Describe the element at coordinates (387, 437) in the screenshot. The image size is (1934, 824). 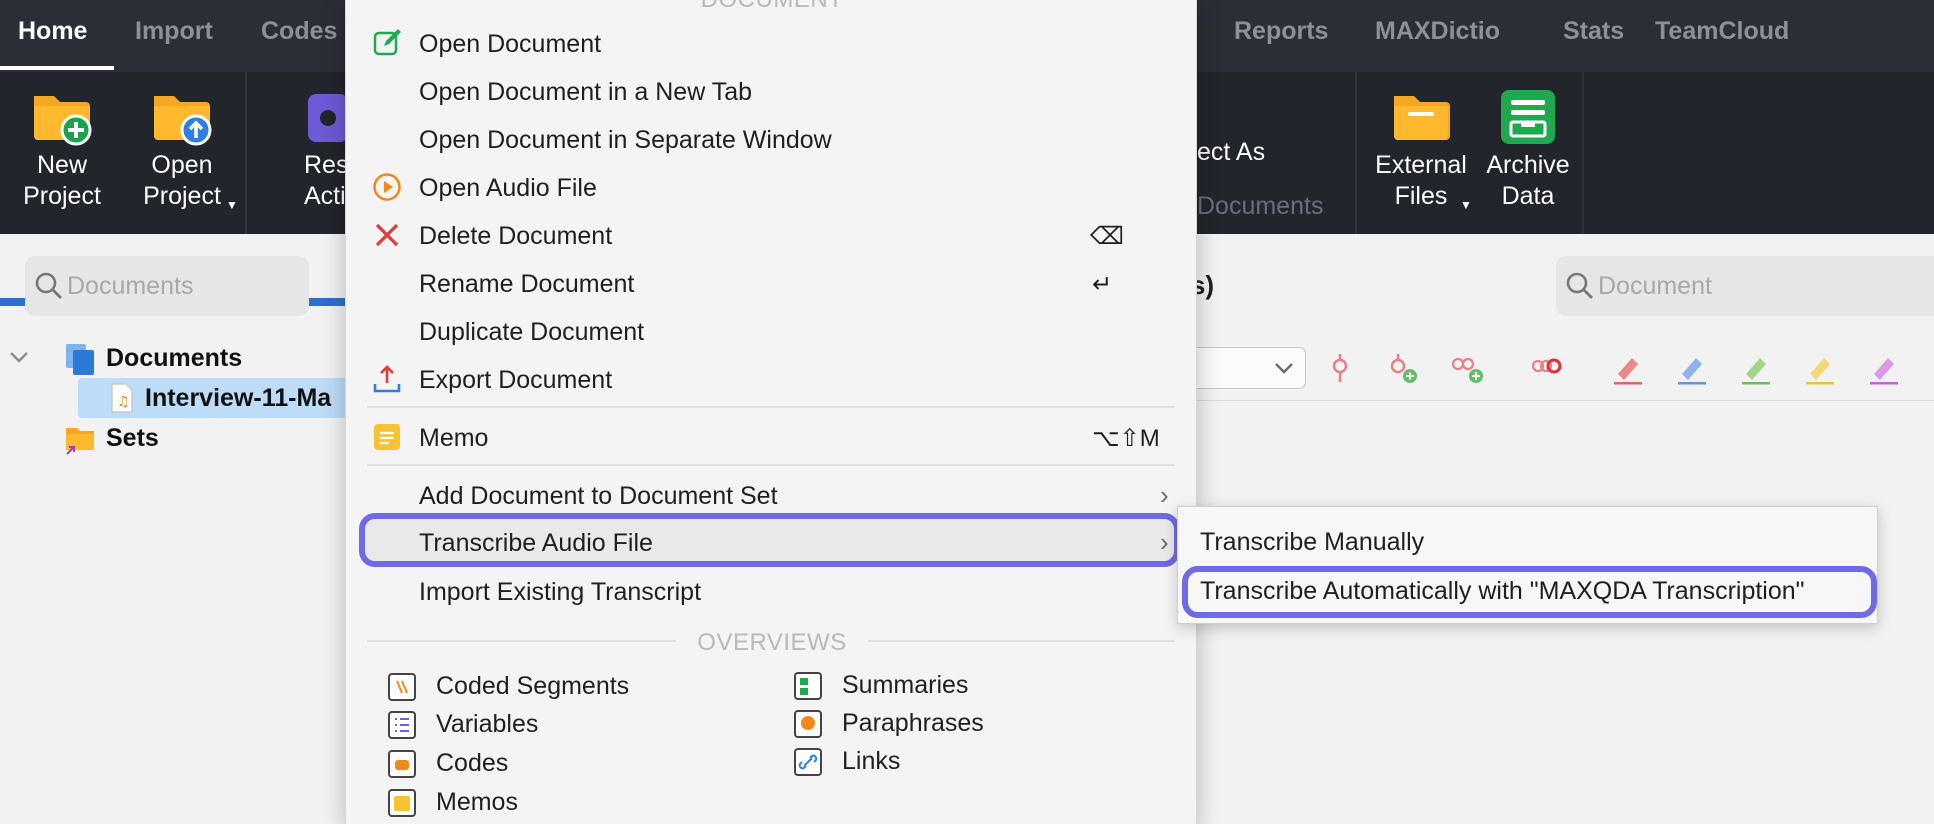
I see `memo-icon` at that location.